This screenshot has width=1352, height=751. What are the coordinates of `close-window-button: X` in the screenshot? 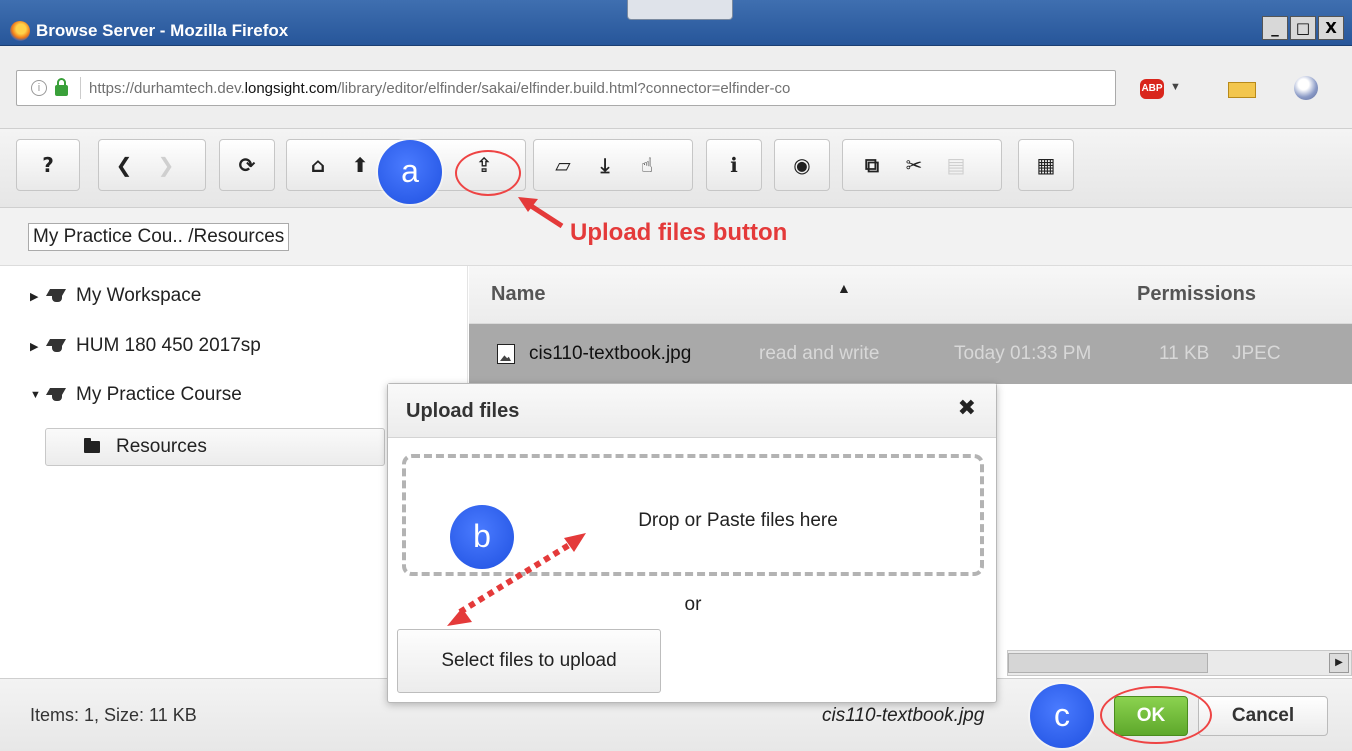 It's located at (1331, 28).